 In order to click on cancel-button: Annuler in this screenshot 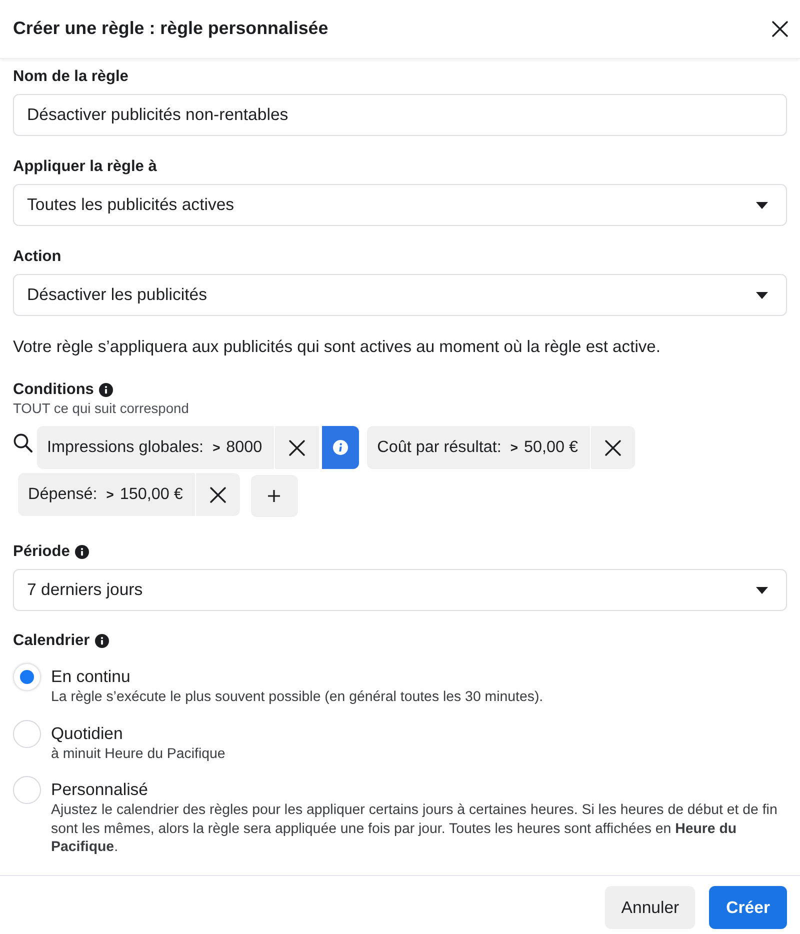, I will do `click(650, 907)`.